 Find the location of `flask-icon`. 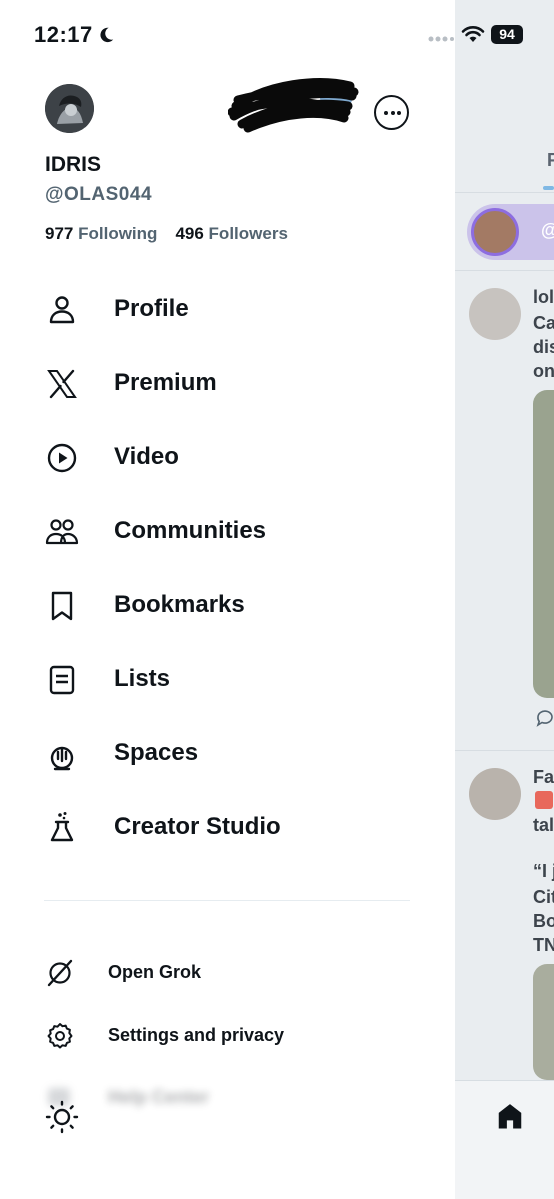

flask-icon is located at coordinates (62, 827).